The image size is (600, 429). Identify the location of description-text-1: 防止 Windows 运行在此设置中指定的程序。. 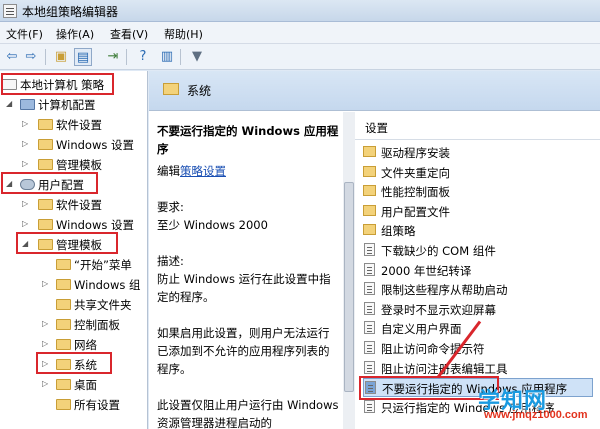
(244, 288).